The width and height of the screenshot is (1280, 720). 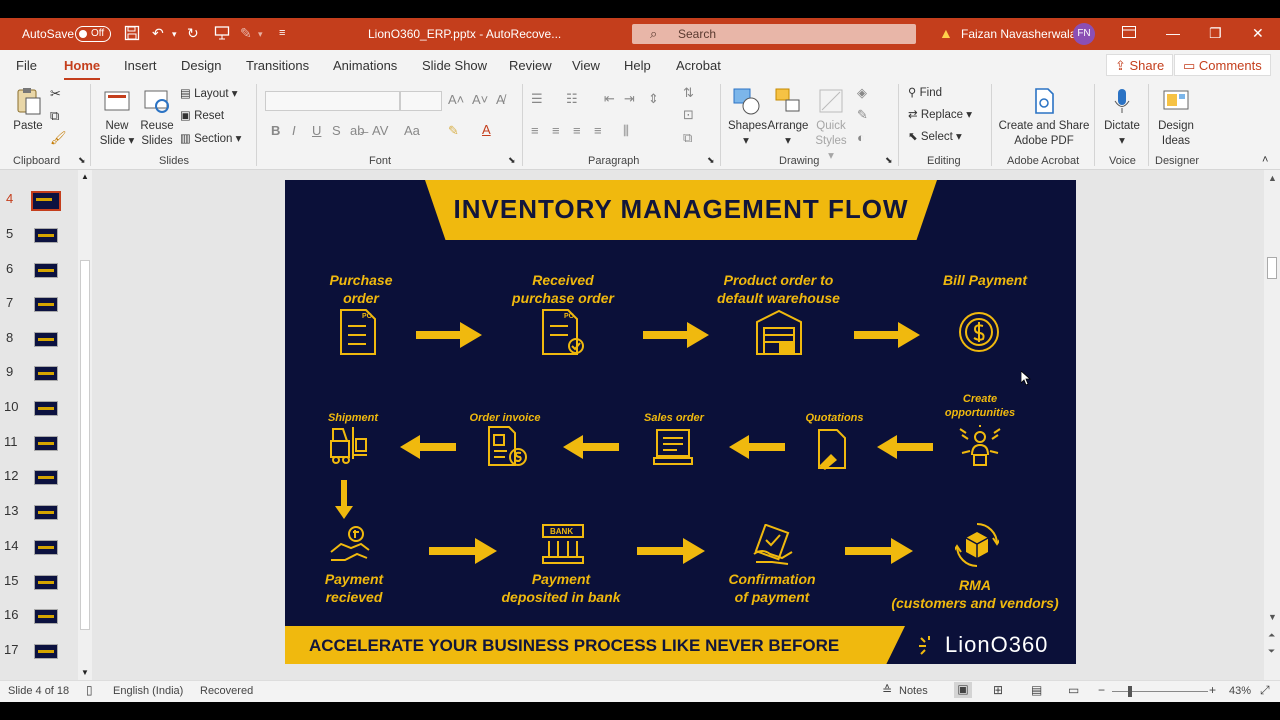 What do you see at coordinates (210, 138) in the screenshot?
I see `section-button: ▥ Section ▾` at bounding box center [210, 138].